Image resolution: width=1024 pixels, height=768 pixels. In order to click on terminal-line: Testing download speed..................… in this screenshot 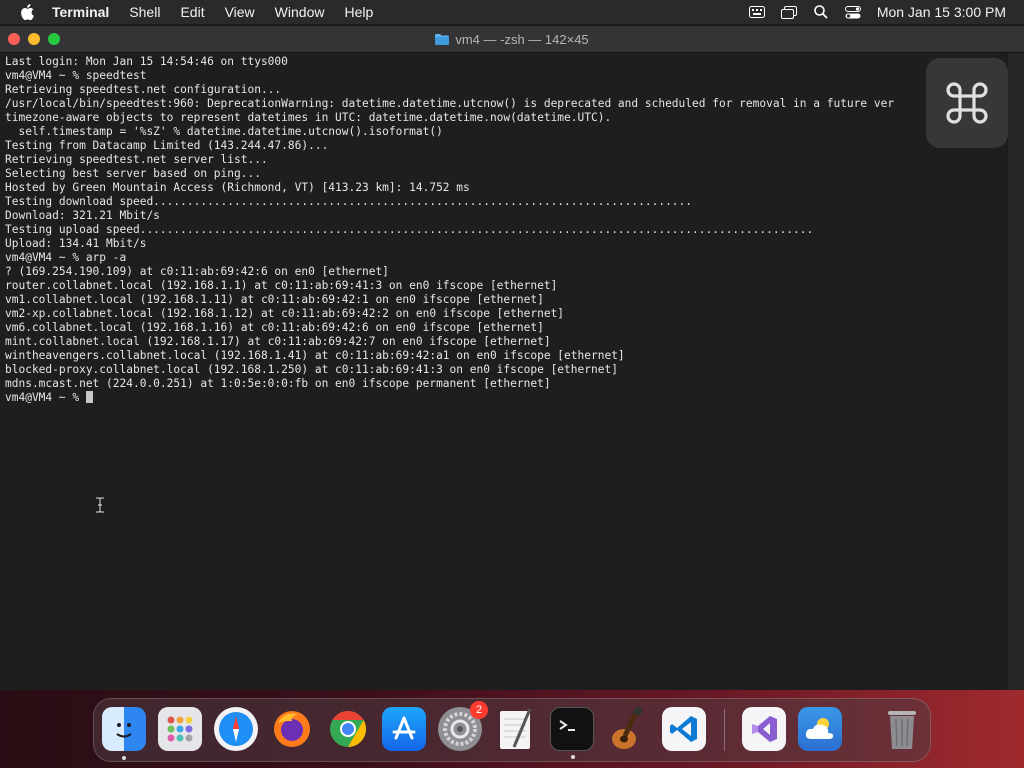, I will do `click(349, 201)`.